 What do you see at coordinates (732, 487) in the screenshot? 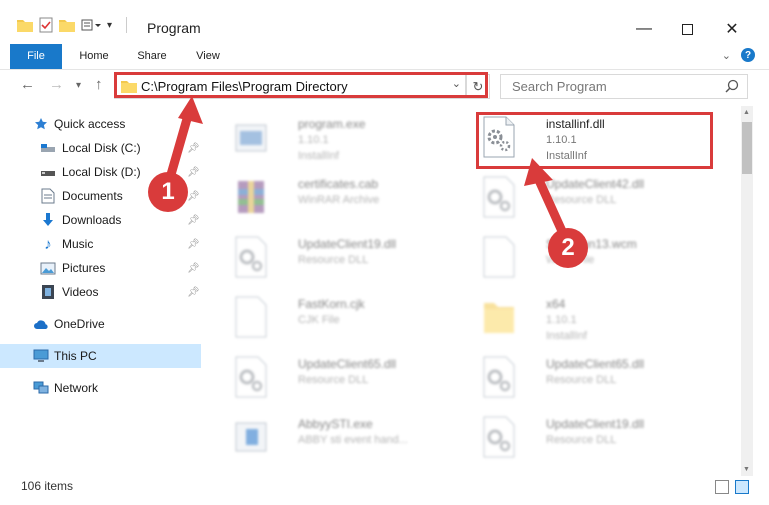
I see `view-switcher` at bounding box center [732, 487].